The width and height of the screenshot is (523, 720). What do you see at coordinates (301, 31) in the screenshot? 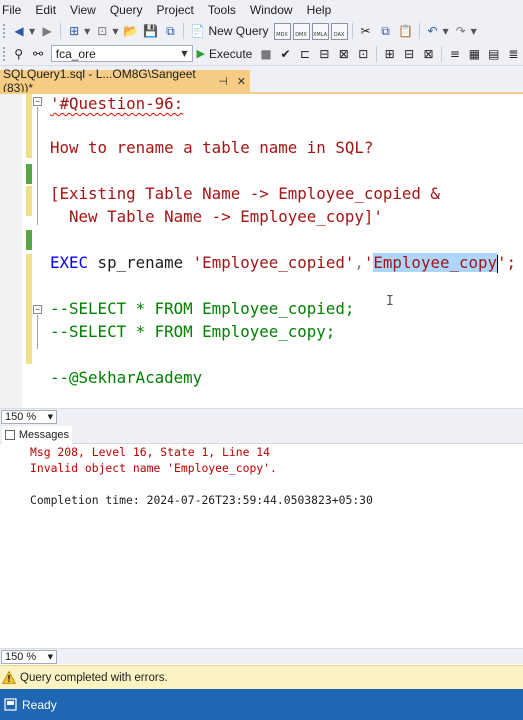
I see `dmx-query-icon: DMX` at bounding box center [301, 31].